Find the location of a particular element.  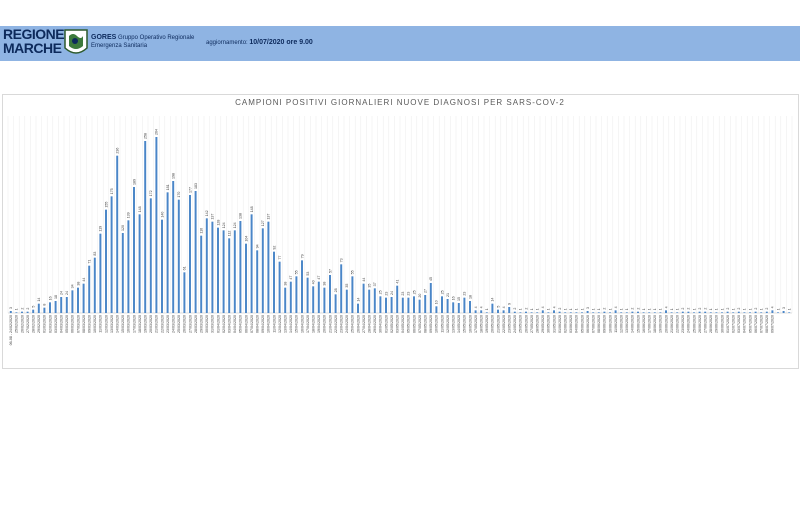

data-label: 16 is located at coordinates (454, 298).